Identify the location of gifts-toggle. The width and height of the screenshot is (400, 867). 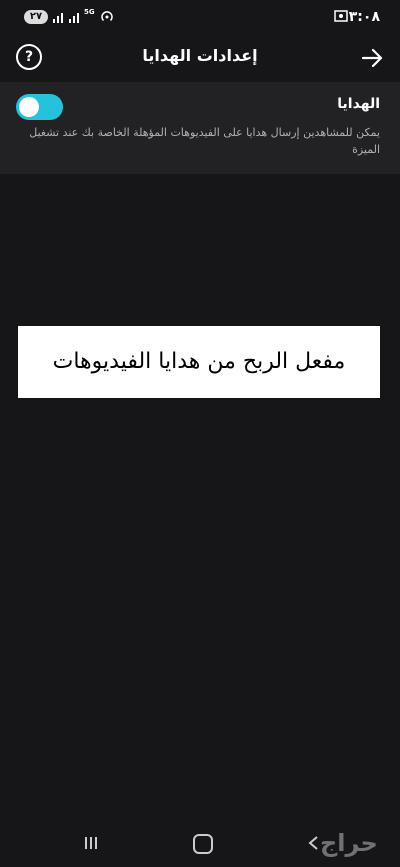
(39, 107).